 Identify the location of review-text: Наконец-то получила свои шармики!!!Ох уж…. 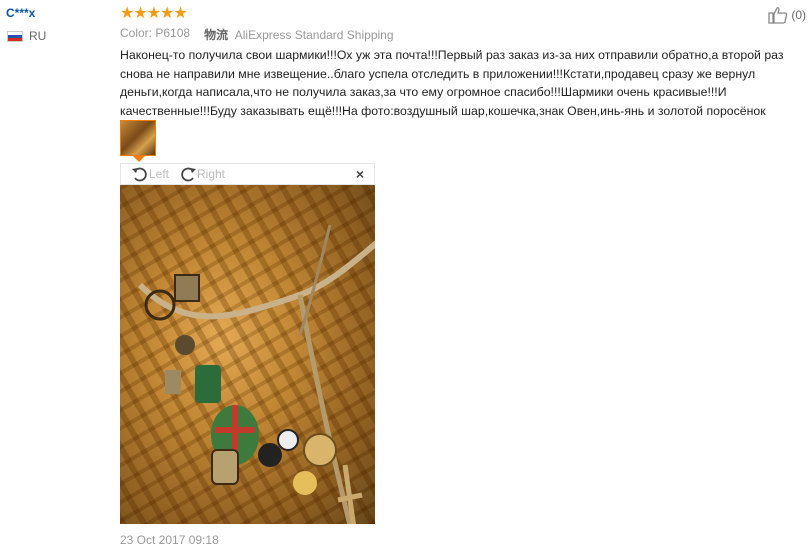
(452, 83).